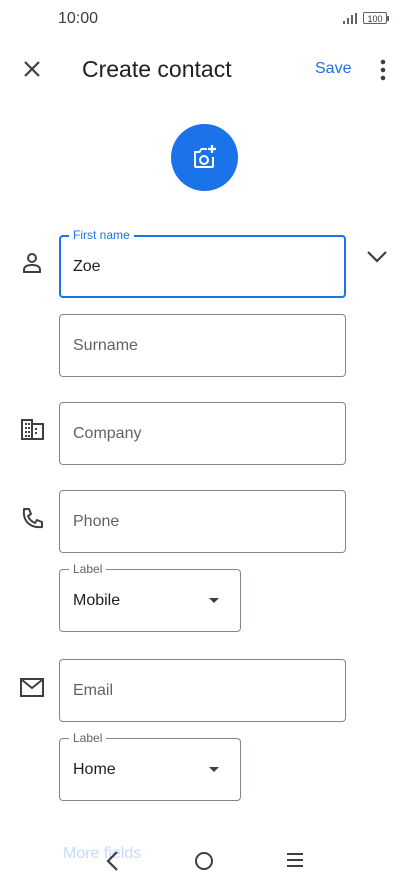 This screenshot has width=409, height=888. What do you see at coordinates (150, 765) in the screenshot?
I see `email-label-select: Label Home` at bounding box center [150, 765].